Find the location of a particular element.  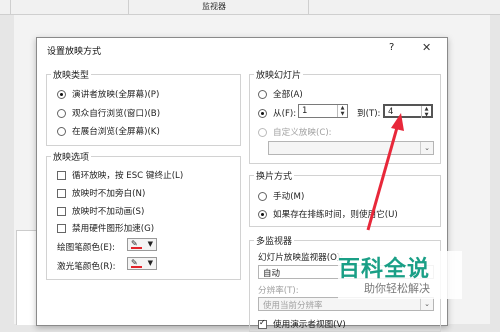

watermark-subtitle: 助你轻松解决 is located at coordinates (397, 288).